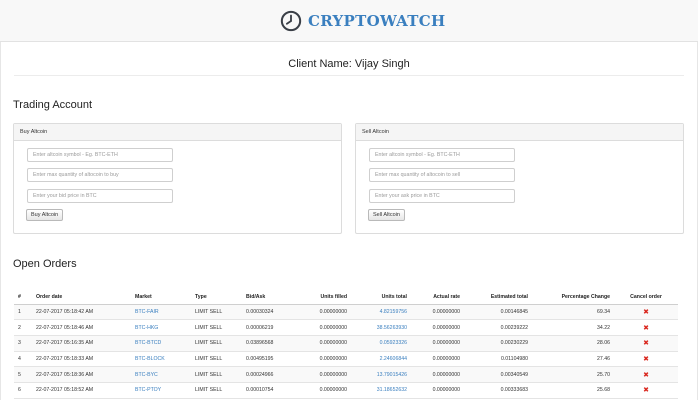 Image resolution: width=698 pixels, height=400 pixels. Describe the element at coordinates (23, 312) in the screenshot. I see `order-number: 1` at that location.